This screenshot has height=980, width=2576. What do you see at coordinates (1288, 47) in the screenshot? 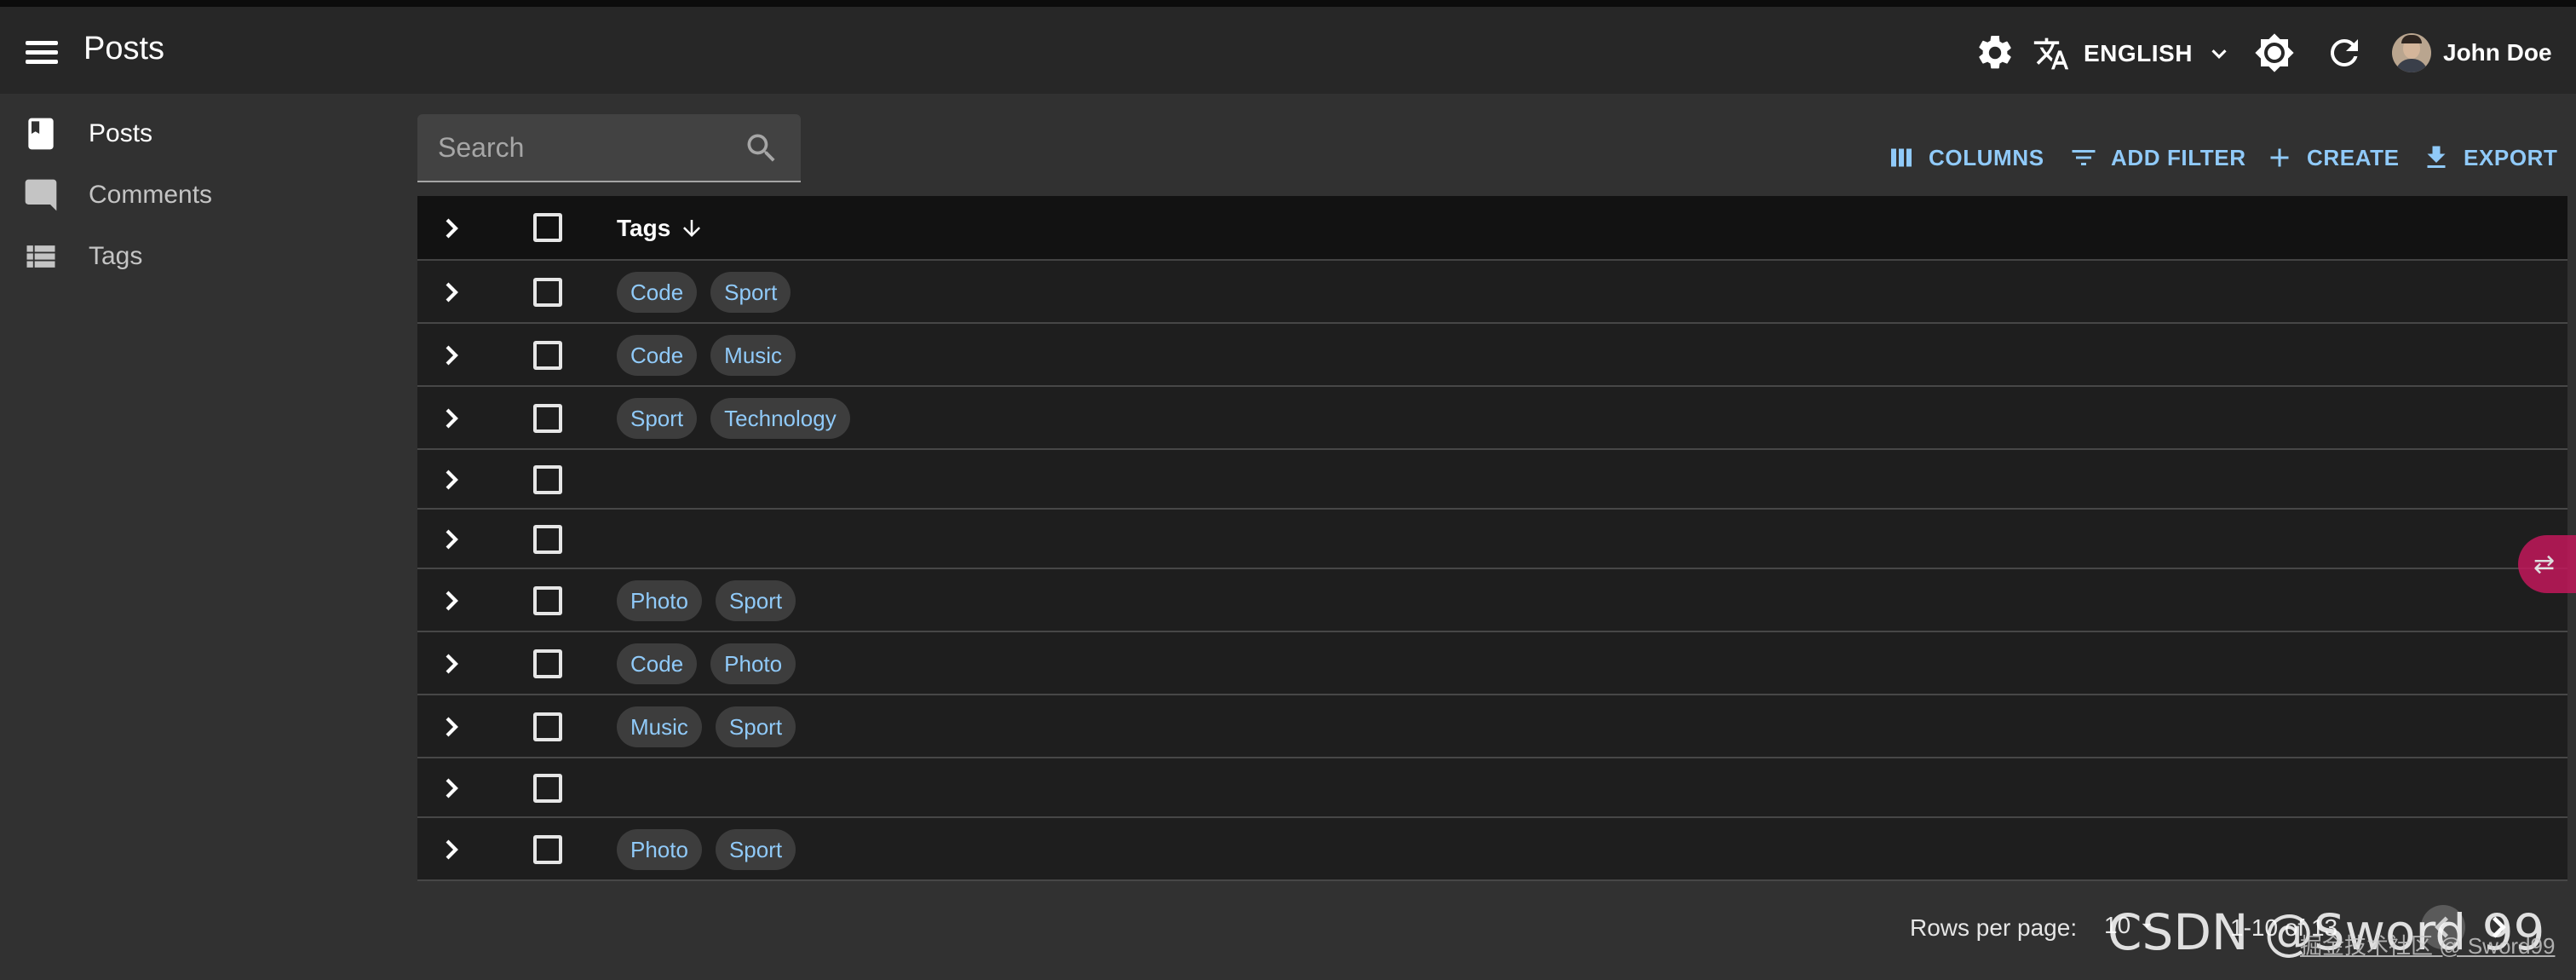
I see `app-bar: Posts ENGLISH John Doe` at bounding box center [1288, 47].